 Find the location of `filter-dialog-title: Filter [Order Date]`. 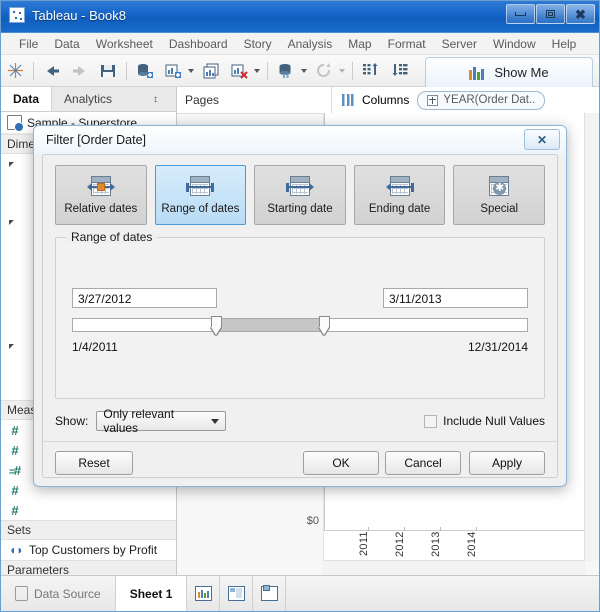

filter-dialog-title: Filter [Order Date] is located at coordinates (96, 140).